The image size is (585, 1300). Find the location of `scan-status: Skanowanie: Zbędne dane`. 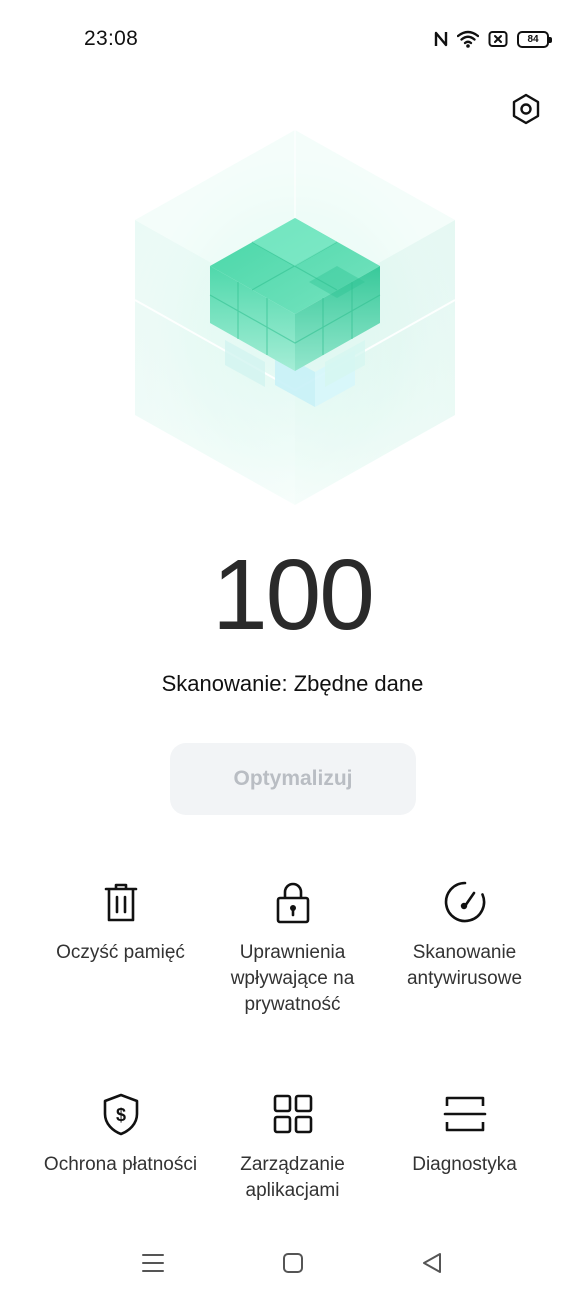

scan-status: Skanowanie: Zbędne dane is located at coordinates (292, 683).